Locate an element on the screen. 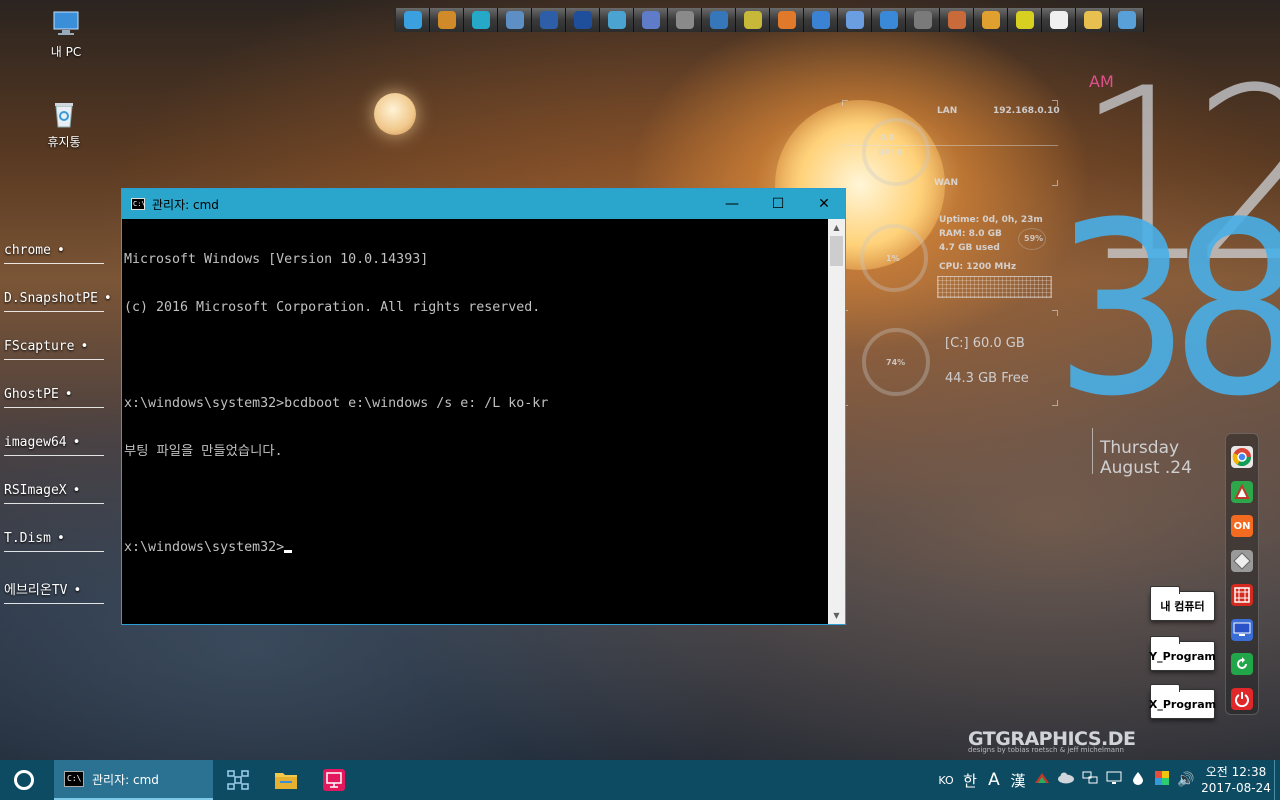  hud-wan-label: WAN is located at coordinates (946, 183).